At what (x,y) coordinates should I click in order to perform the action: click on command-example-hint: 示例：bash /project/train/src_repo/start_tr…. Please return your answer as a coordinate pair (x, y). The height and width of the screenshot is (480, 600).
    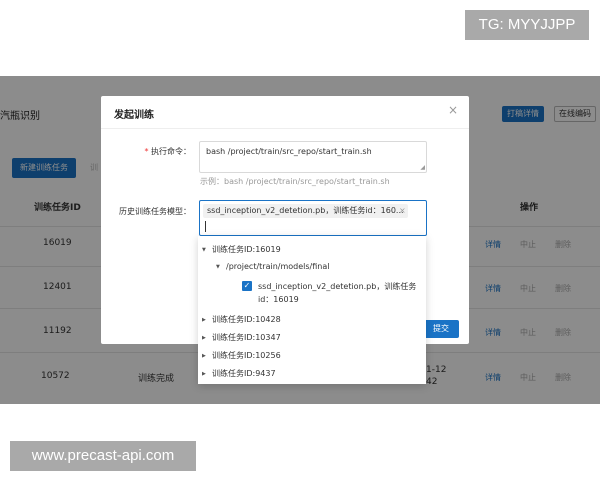
    Looking at the image, I should click on (295, 181).